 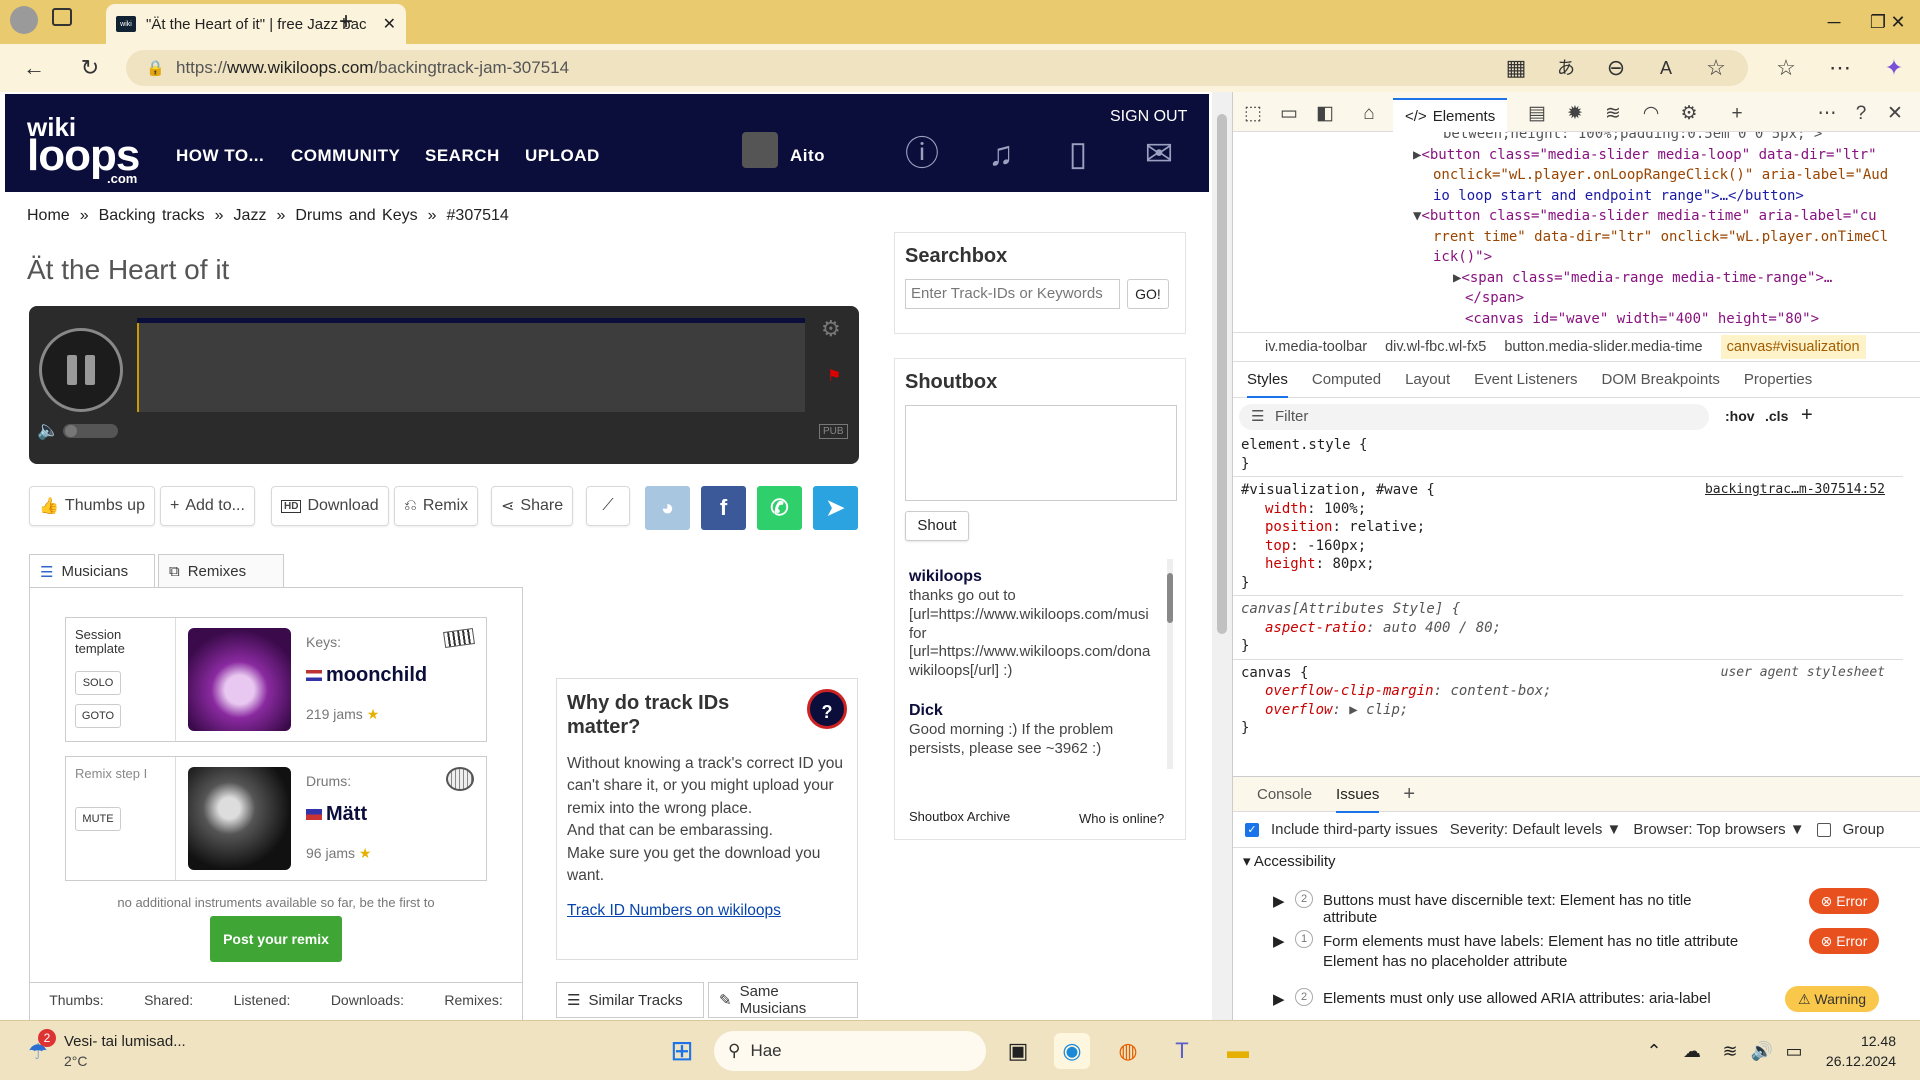 What do you see at coordinates (1516, 68) in the screenshot?
I see `apps-icon: ▦` at bounding box center [1516, 68].